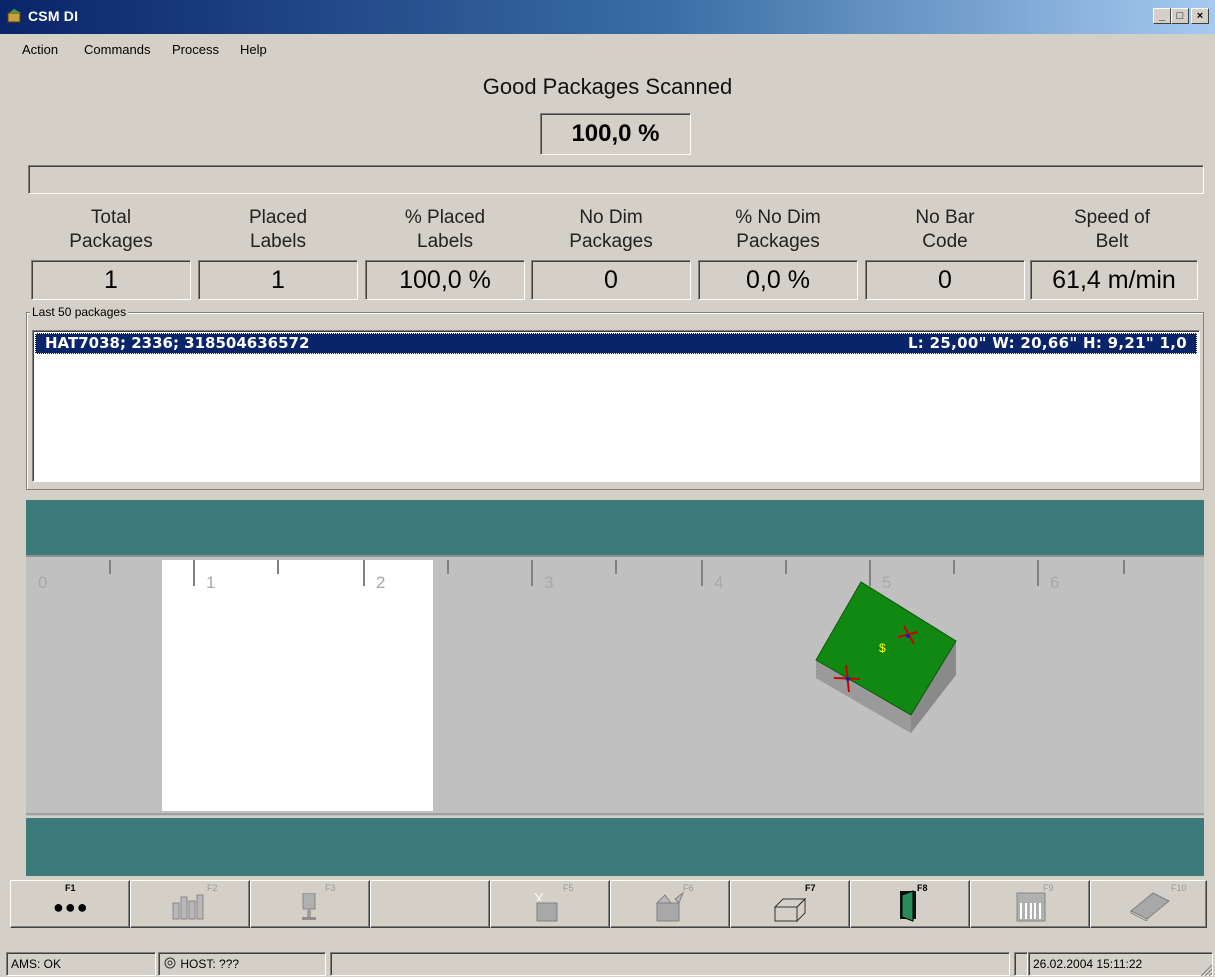 Image resolution: width=1215 pixels, height=977 pixels. What do you see at coordinates (242, 964) in the screenshot?
I see `host-status: HOST: ???` at bounding box center [242, 964].